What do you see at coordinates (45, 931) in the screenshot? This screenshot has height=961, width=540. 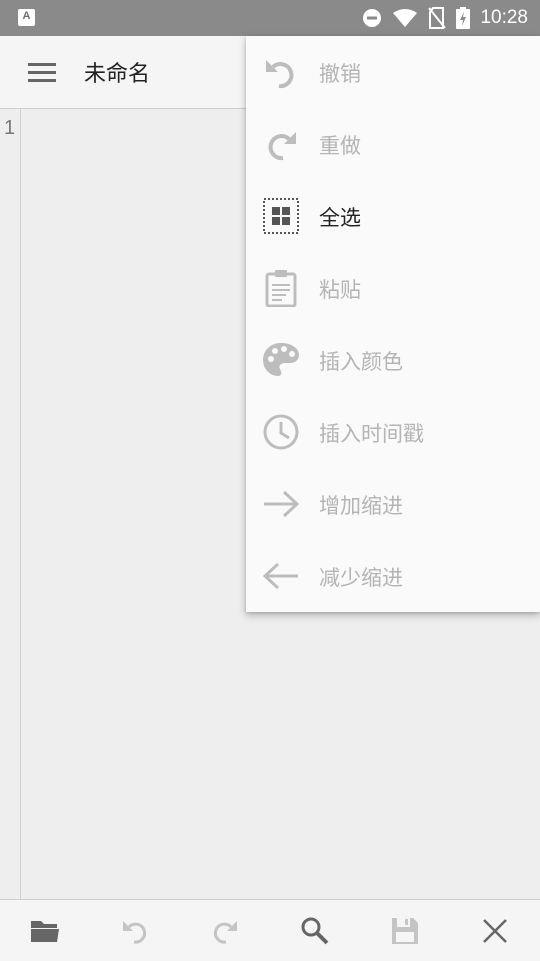 I see `open-folder-icon` at bounding box center [45, 931].